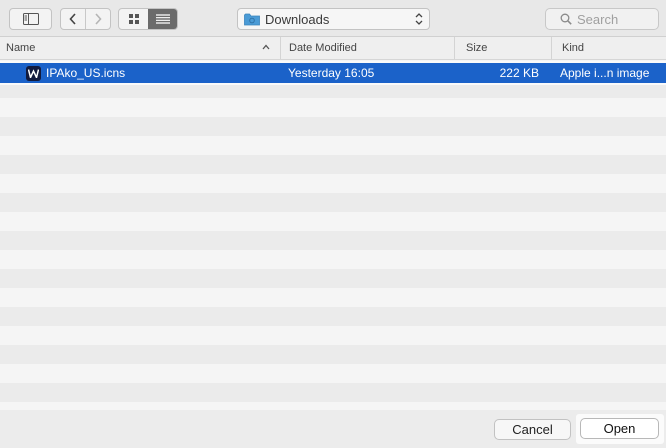 The image size is (666, 448). What do you see at coordinates (140, 48) in the screenshot?
I see `column-header-name: Name` at bounding box center [140, 48].